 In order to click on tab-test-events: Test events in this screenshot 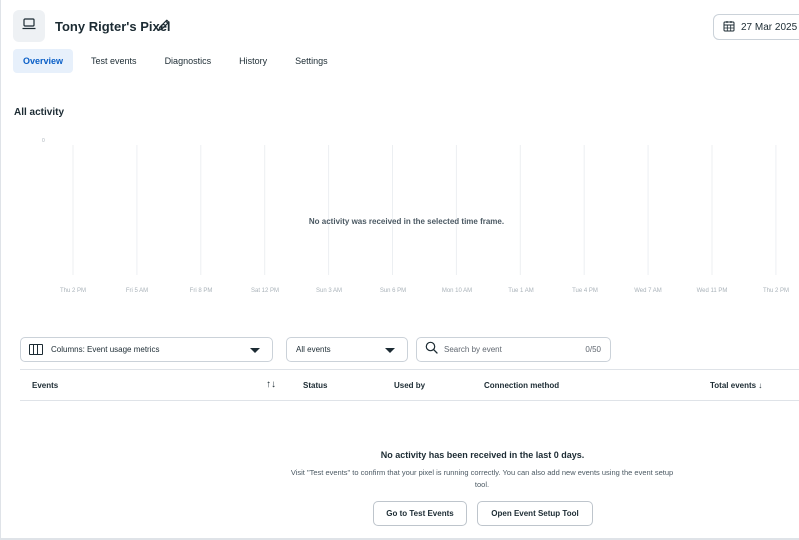, I will do `click(114, 61)`.